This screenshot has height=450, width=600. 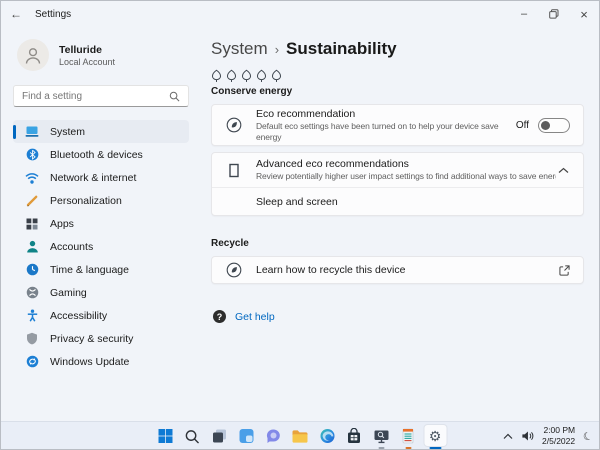 What do you see at coordinates (397, 76) in the screenshot?
I see `eco-rating-leaves` at bounding box center [397, 76].